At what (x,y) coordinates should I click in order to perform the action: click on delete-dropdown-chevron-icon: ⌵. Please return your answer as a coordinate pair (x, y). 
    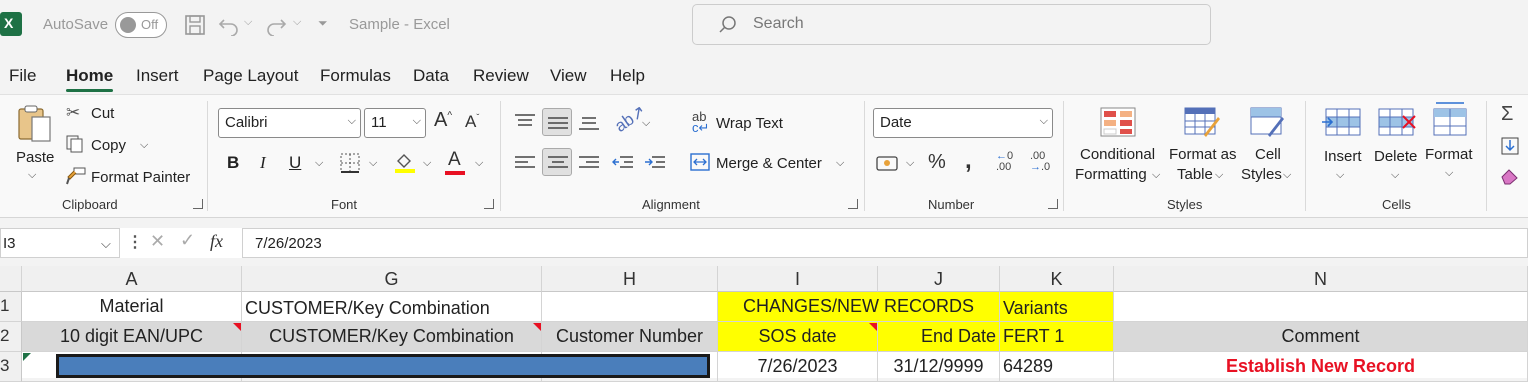
    Looking at the image, I should click on (1395, 175).